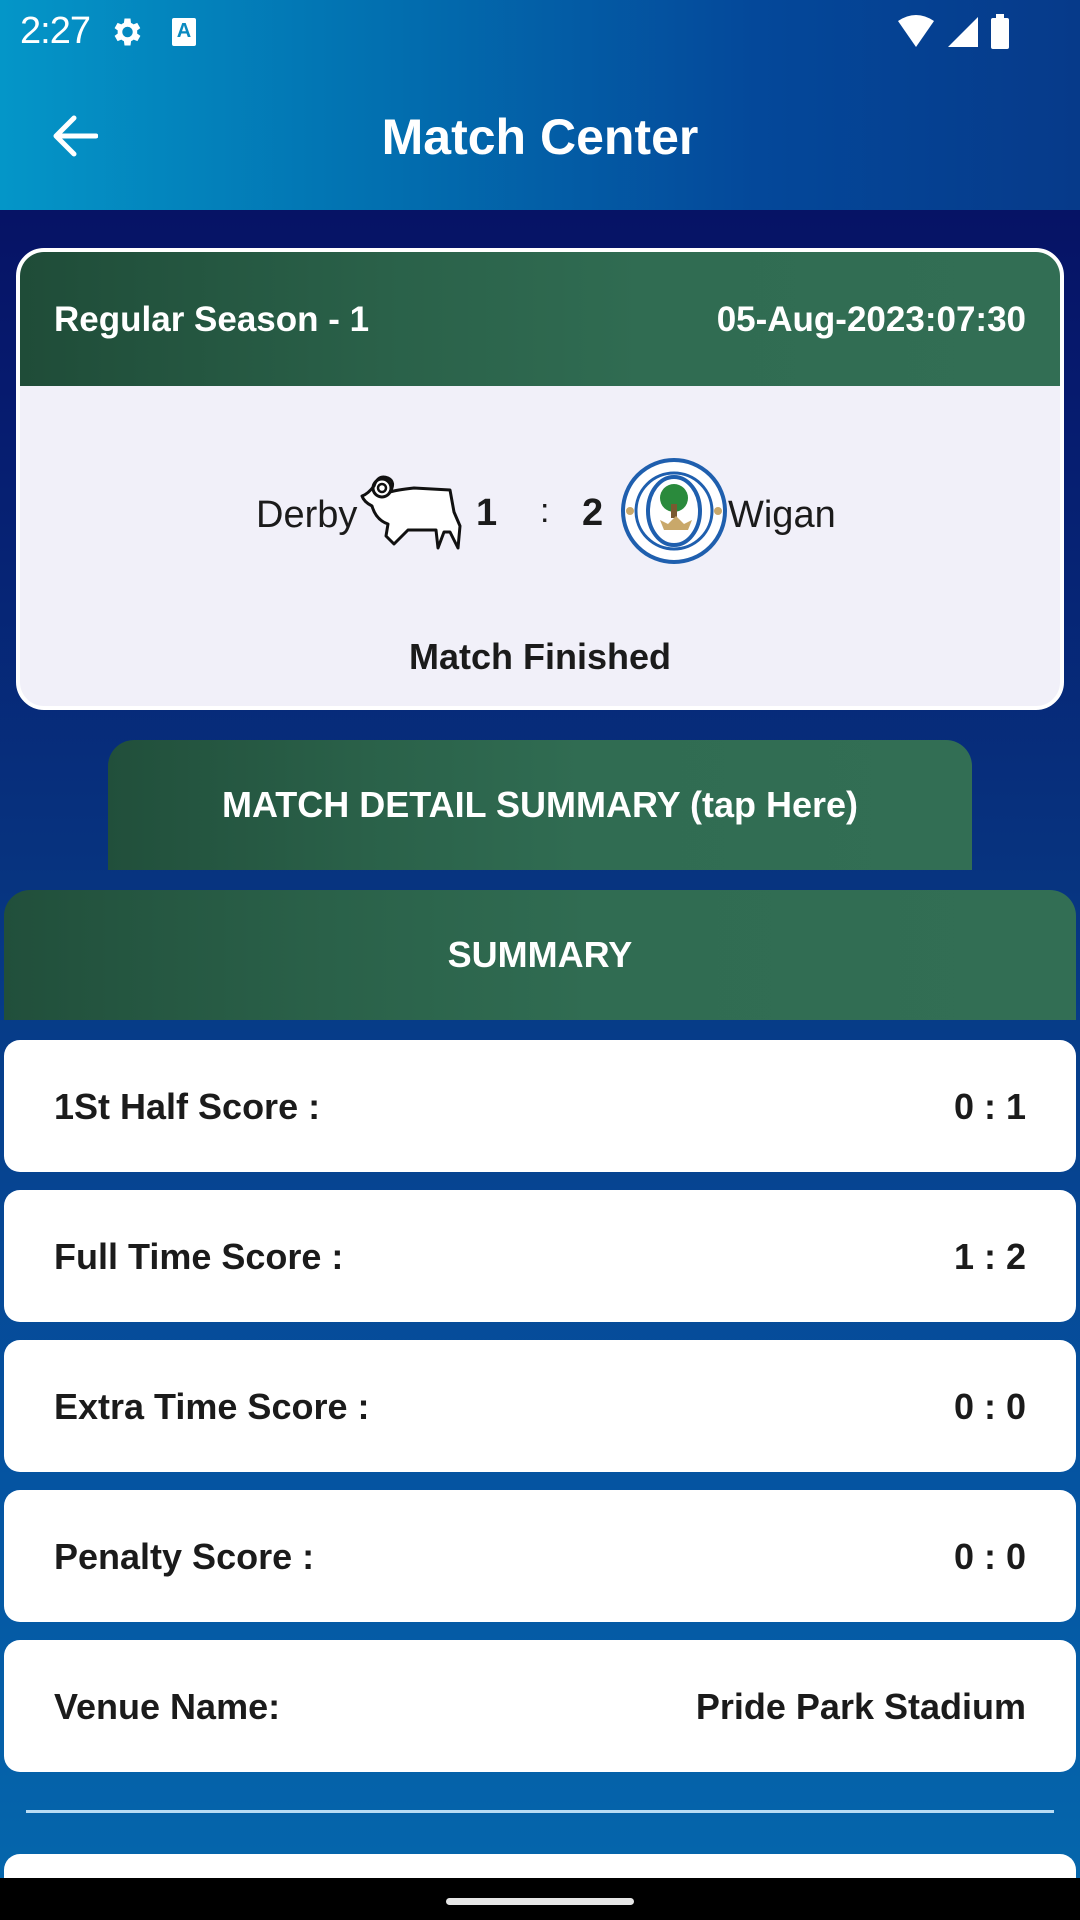  I want to click on status-icons, so click(953, 32).